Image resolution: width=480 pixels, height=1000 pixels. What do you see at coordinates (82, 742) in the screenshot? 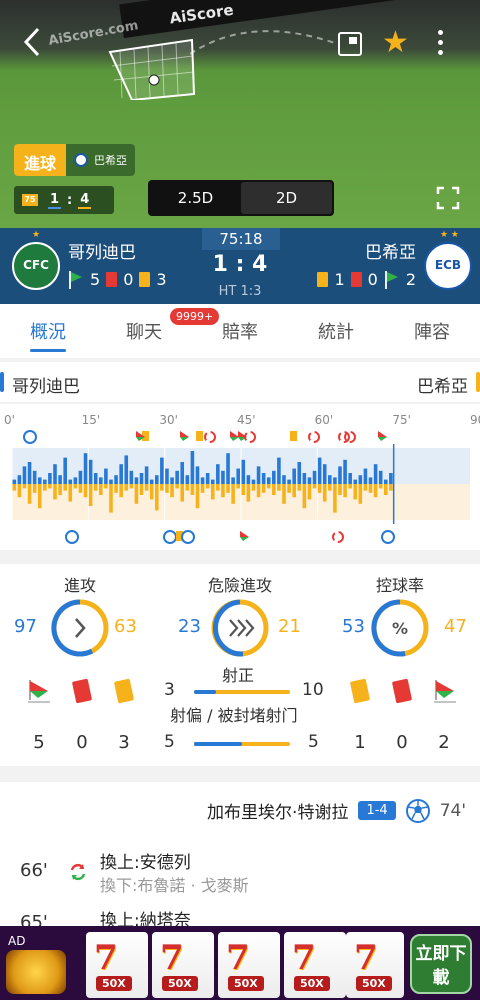
I see `home-red-count: 0` at bounding box center [82, 742].